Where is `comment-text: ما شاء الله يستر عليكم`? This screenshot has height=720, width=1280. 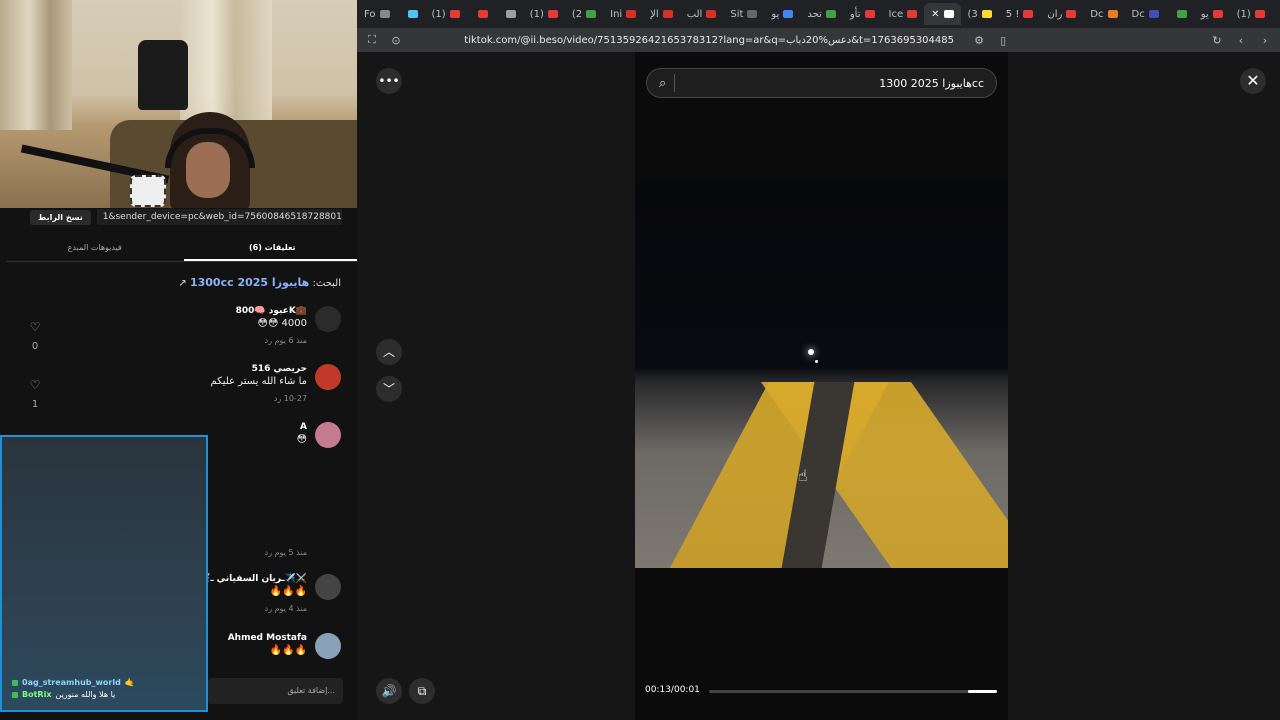 comment-text: ما شاء الله يستر عليكم is located at coordinates (258, 381).